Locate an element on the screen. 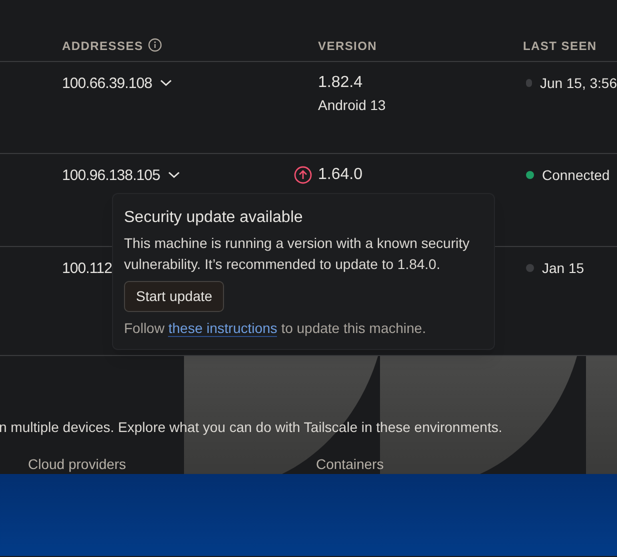 Image resolution: width=617 pixels, height=557 pixels. environment-label: Cloud providers is located at coordinates (172, 464).